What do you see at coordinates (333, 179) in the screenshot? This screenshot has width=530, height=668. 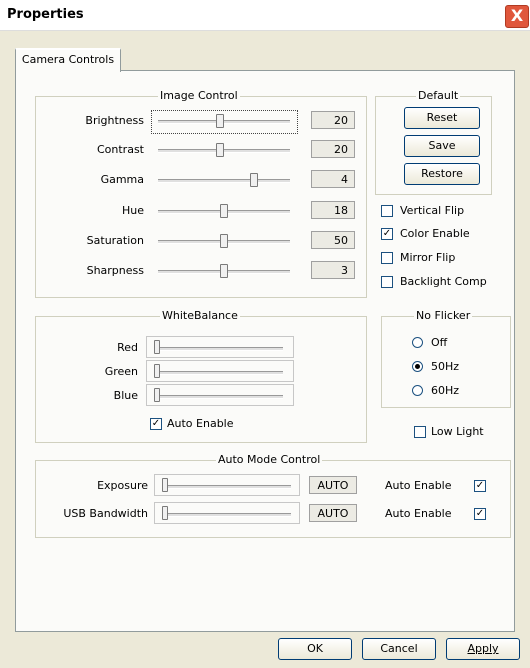 I see `value-box: 4` at bounding box center [333, 179].